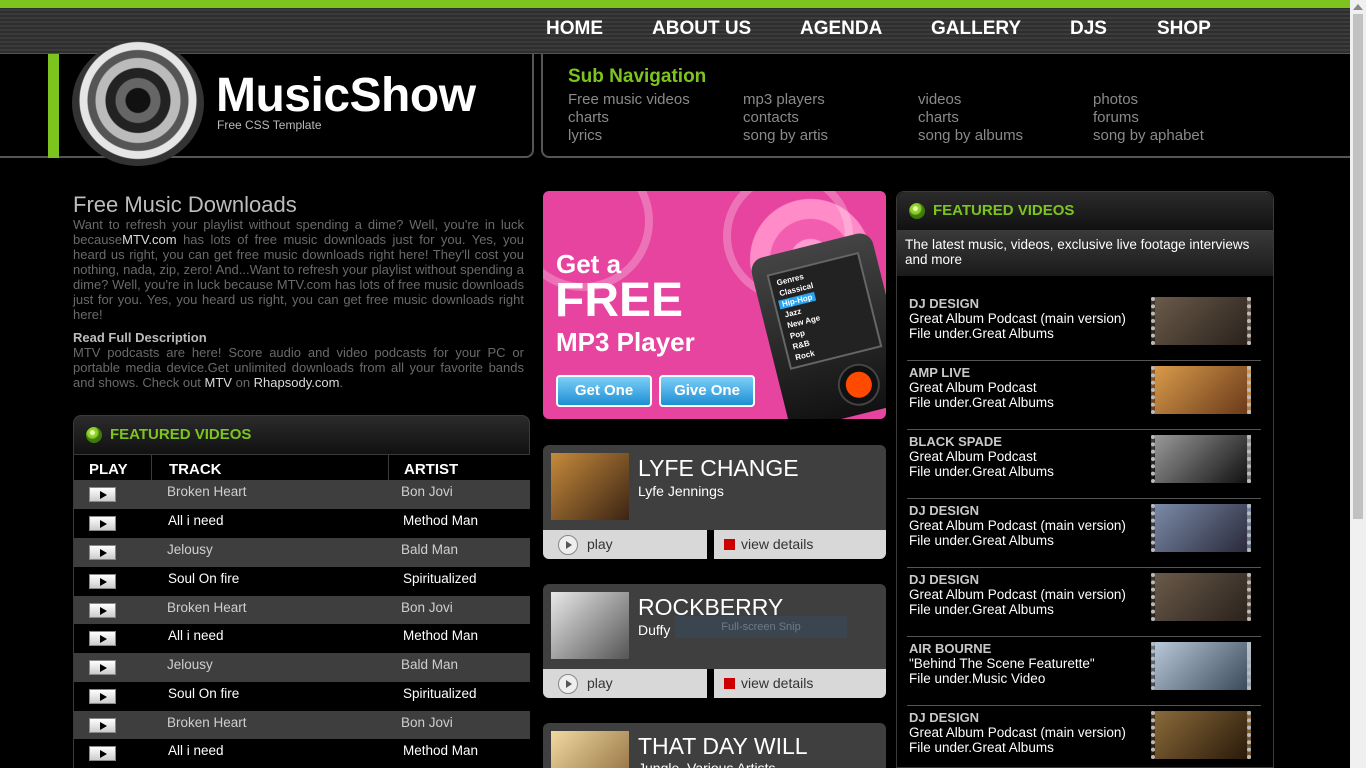 Image resolution: width=1366 pixels, height=768 pixels. What do you see at coordinates (701, 29) in the screenshot?
I see `nav-about-us: ABOUT US` at bounding box center [701, 29].